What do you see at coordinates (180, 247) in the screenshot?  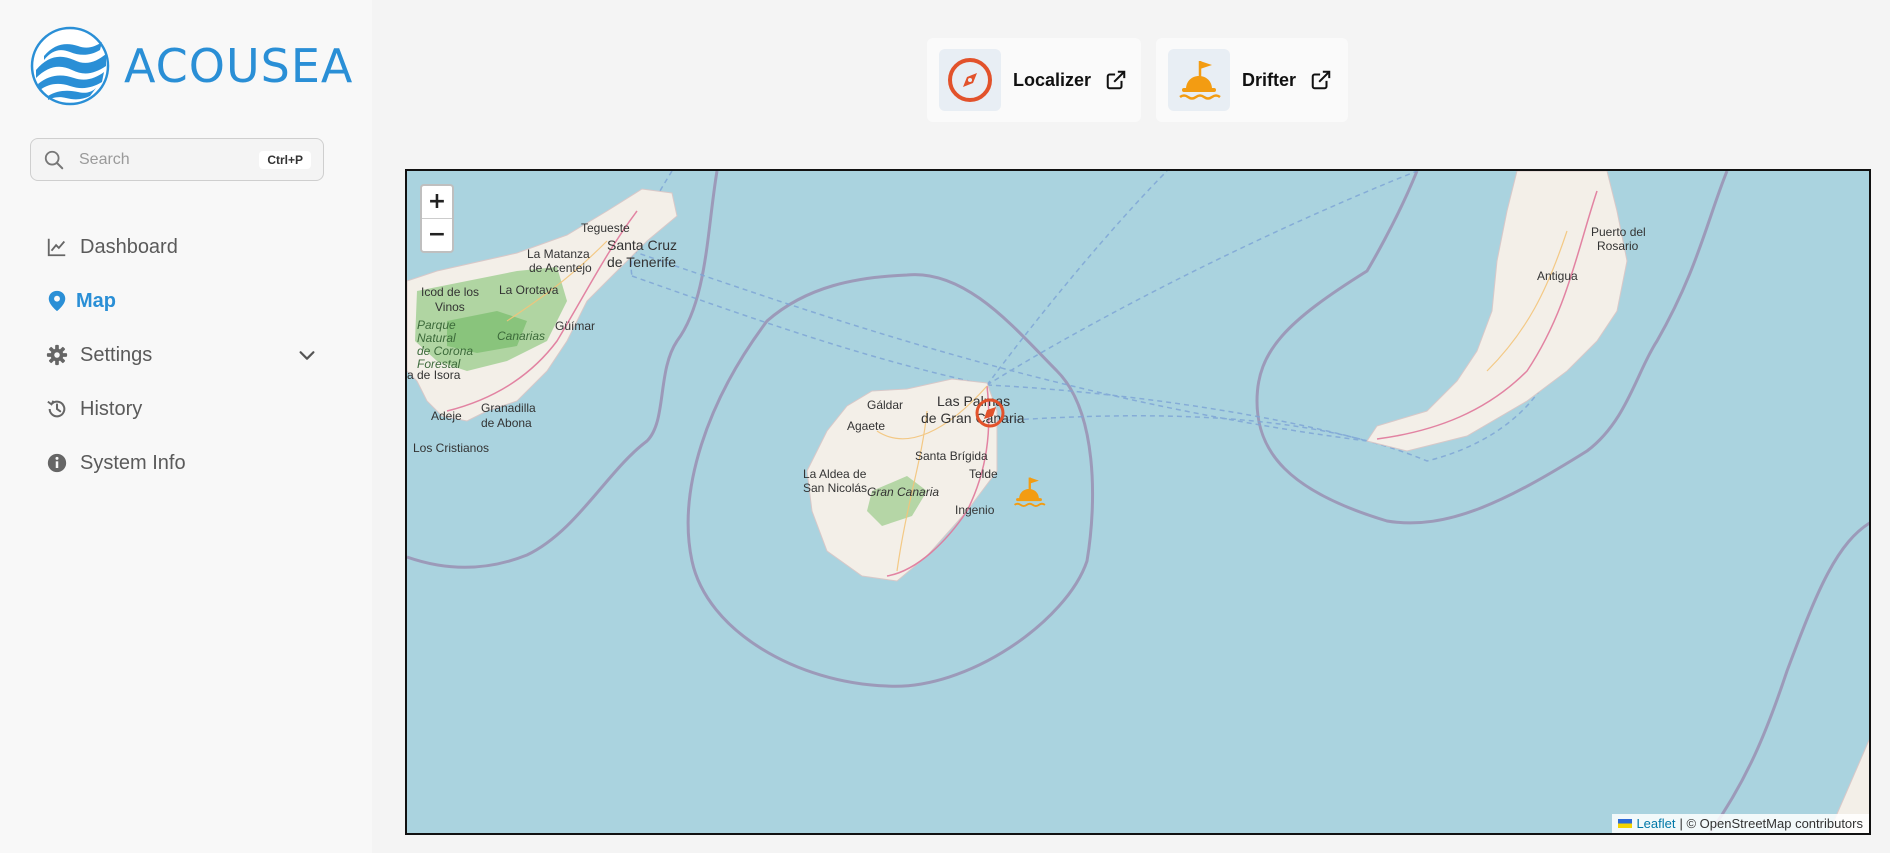 I see `sidebar-item-dashboard: Dashboard` at bounding box center [180, 247].